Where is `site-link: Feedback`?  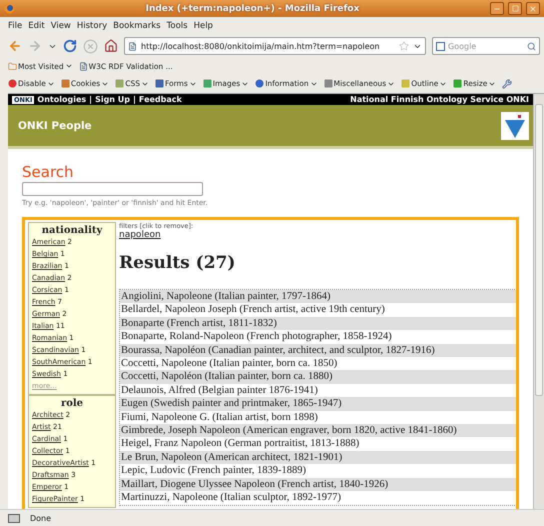
site-link: Feedback is located at coordinates (160, 99).